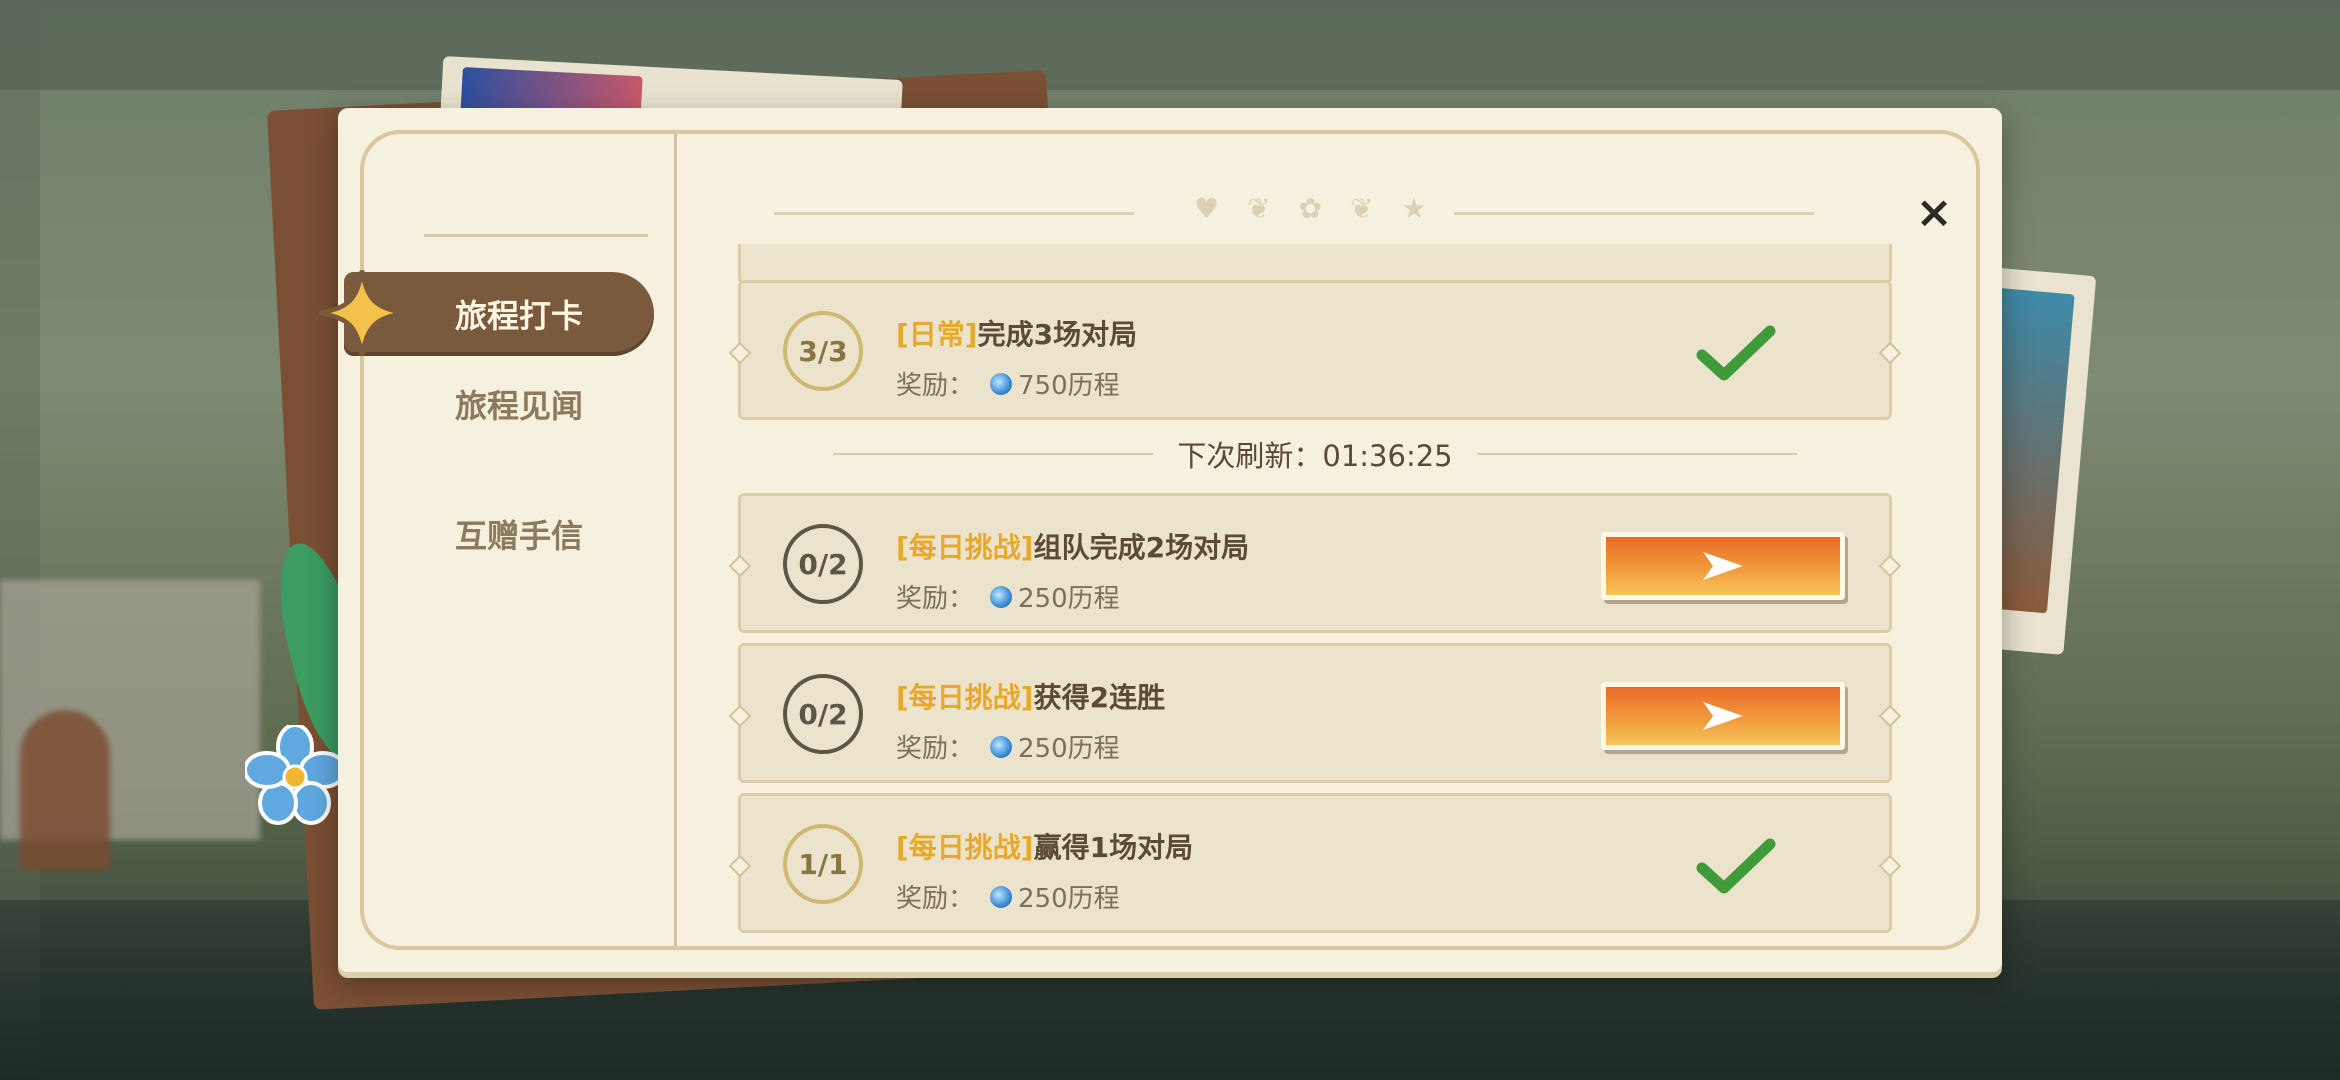  What do you see at coordinates (295, 775) in the screenshot?
I see `flower-decoration` at bounding box center [295, 775].